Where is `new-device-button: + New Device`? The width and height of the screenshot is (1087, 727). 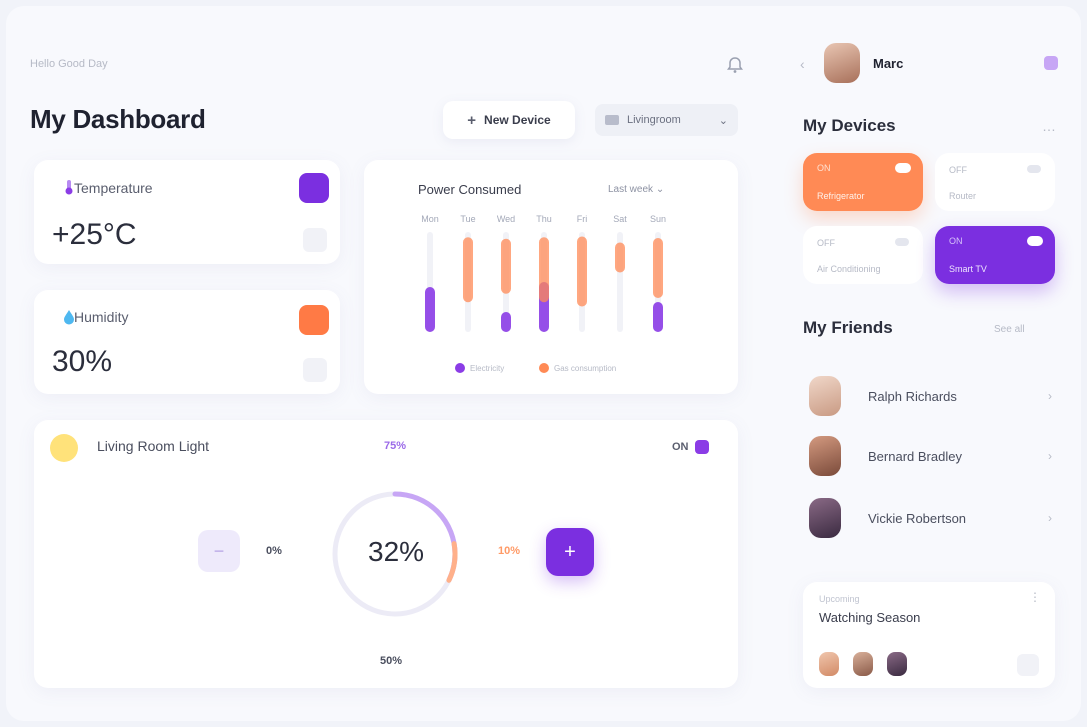
new-device-button: + New Device is located at coordinates (509, 120).